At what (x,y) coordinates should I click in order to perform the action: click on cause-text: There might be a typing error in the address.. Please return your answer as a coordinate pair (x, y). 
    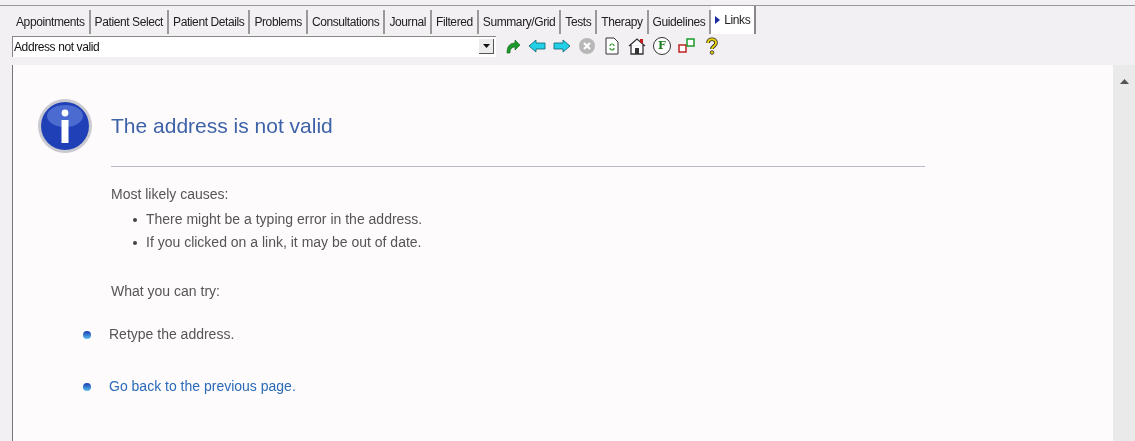
    Looking at the image, I should click on (284, 219).